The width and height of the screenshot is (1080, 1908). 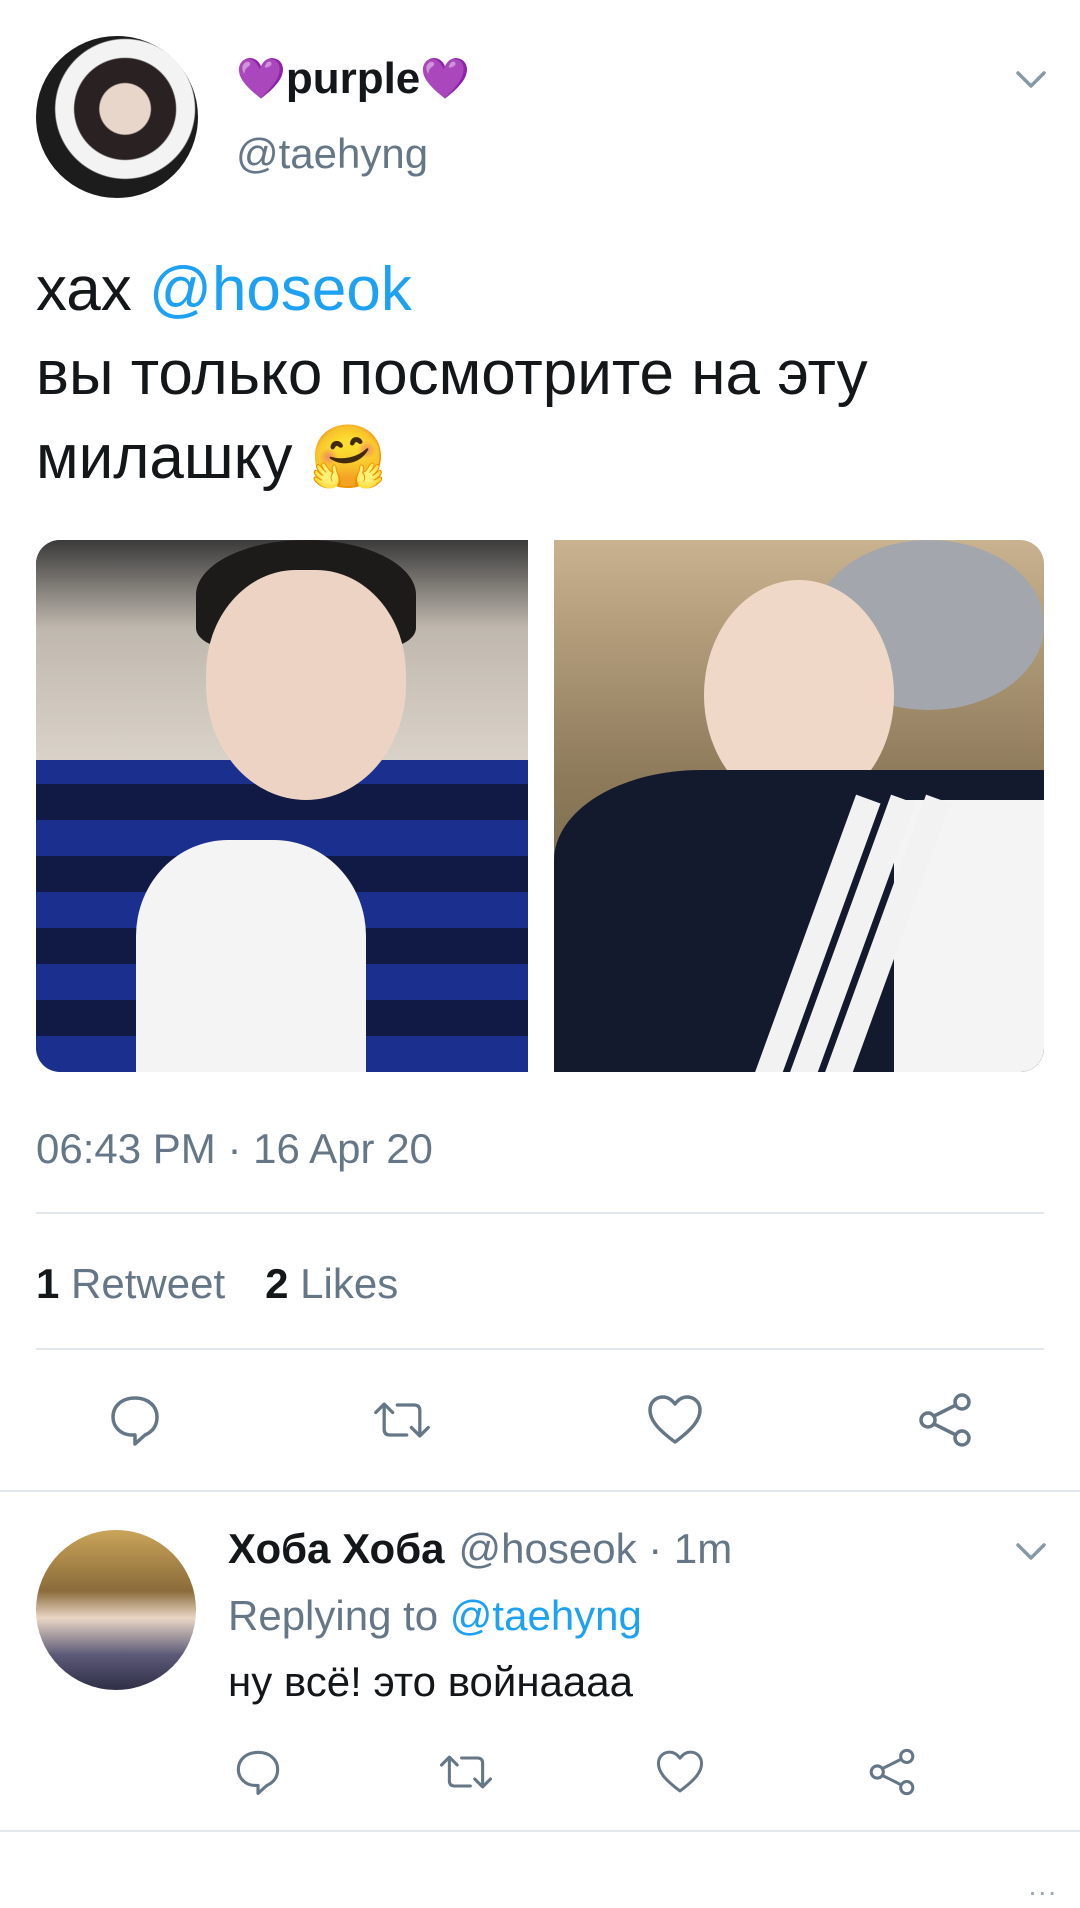 What do you see at coordinates (130, 1284) in the screenshot?
I see `retweet-stat: 1 Retweet` at bounding box center [130, 1284].